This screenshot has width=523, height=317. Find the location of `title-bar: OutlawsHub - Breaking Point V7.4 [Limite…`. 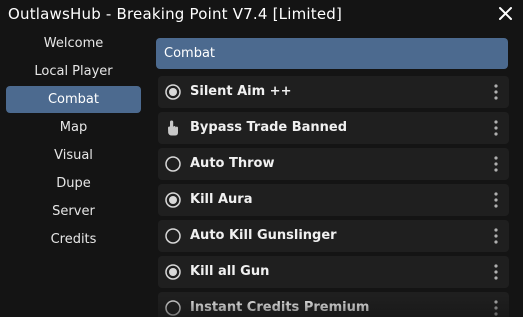

title-bar: OutlawsHub - Breaking Point V7.4 [Limite… is located at coordinates (261, 16).